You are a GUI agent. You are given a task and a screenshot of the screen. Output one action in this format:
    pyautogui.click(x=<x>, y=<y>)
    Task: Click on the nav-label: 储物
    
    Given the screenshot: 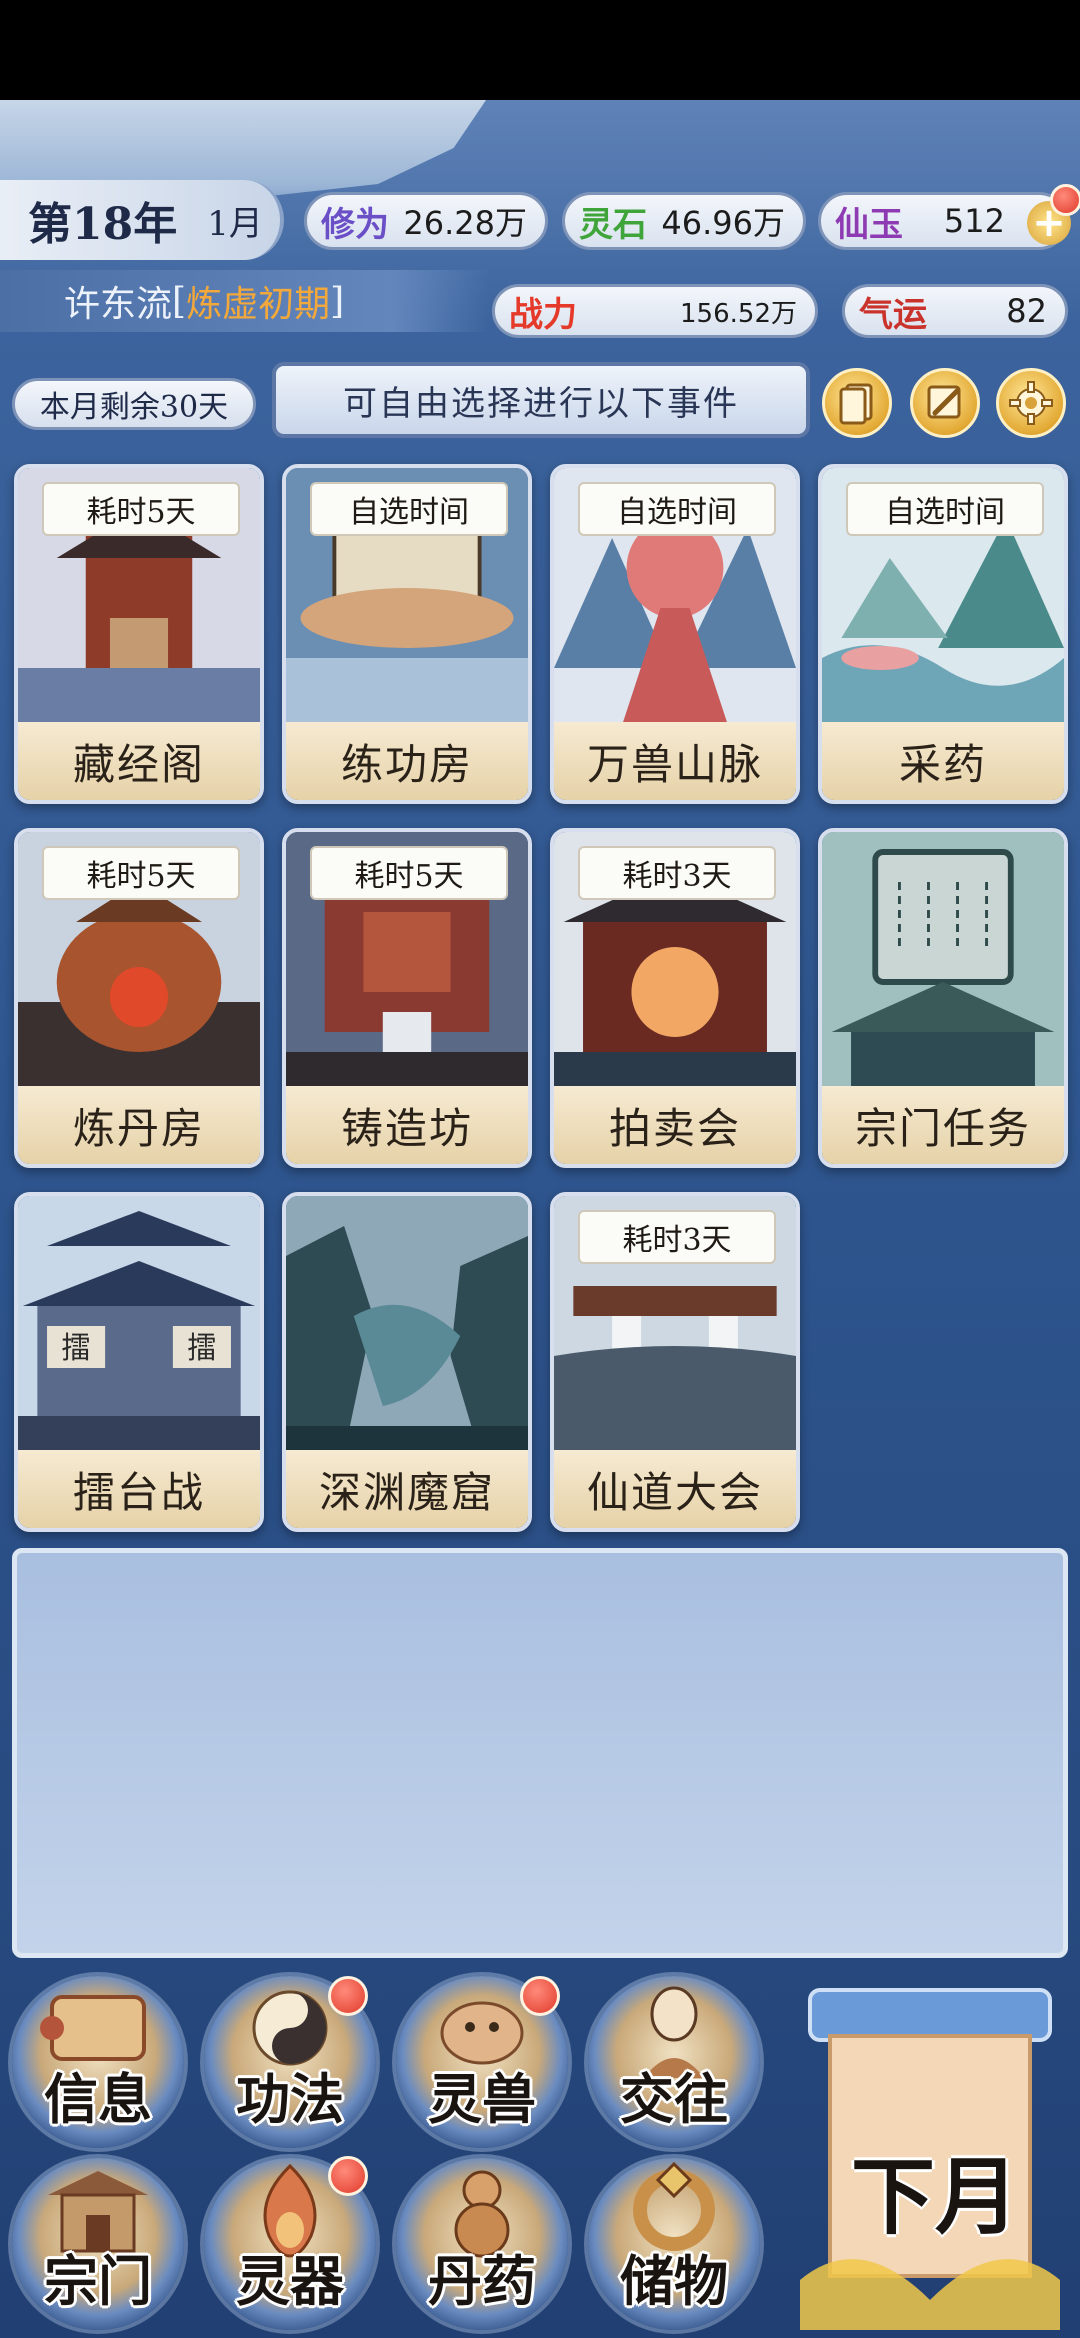 What is the action you would take?
    pyautogui.click(x=674, y=2281)
    